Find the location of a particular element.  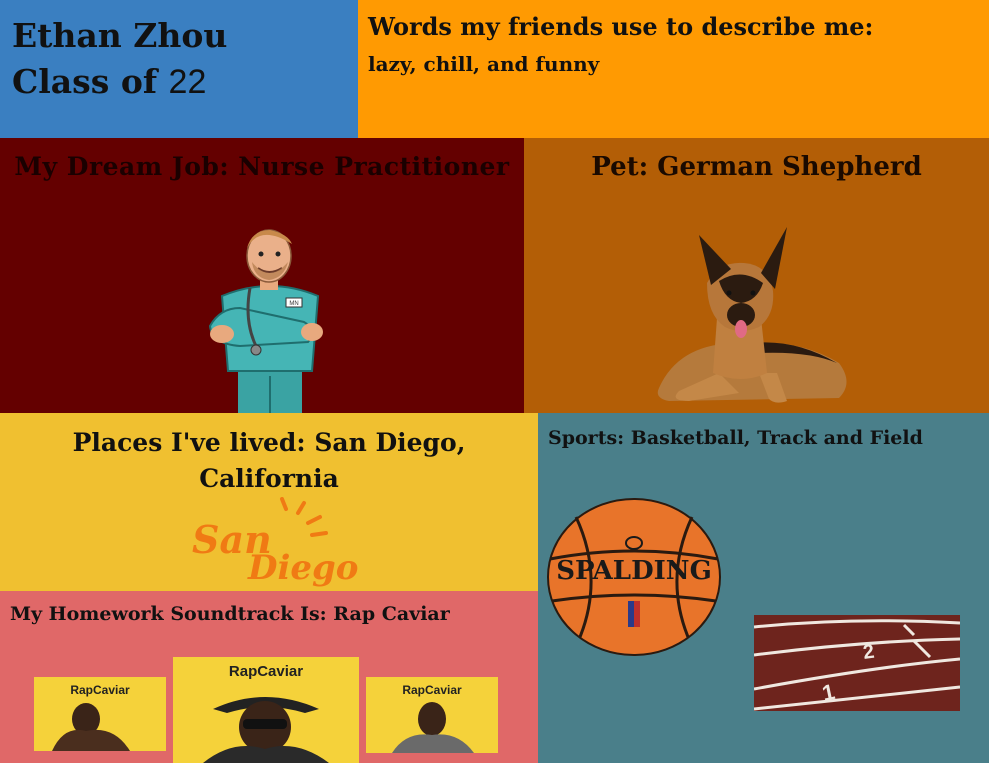

basketball-image: SPALDING is located at coordinates (634, 577).